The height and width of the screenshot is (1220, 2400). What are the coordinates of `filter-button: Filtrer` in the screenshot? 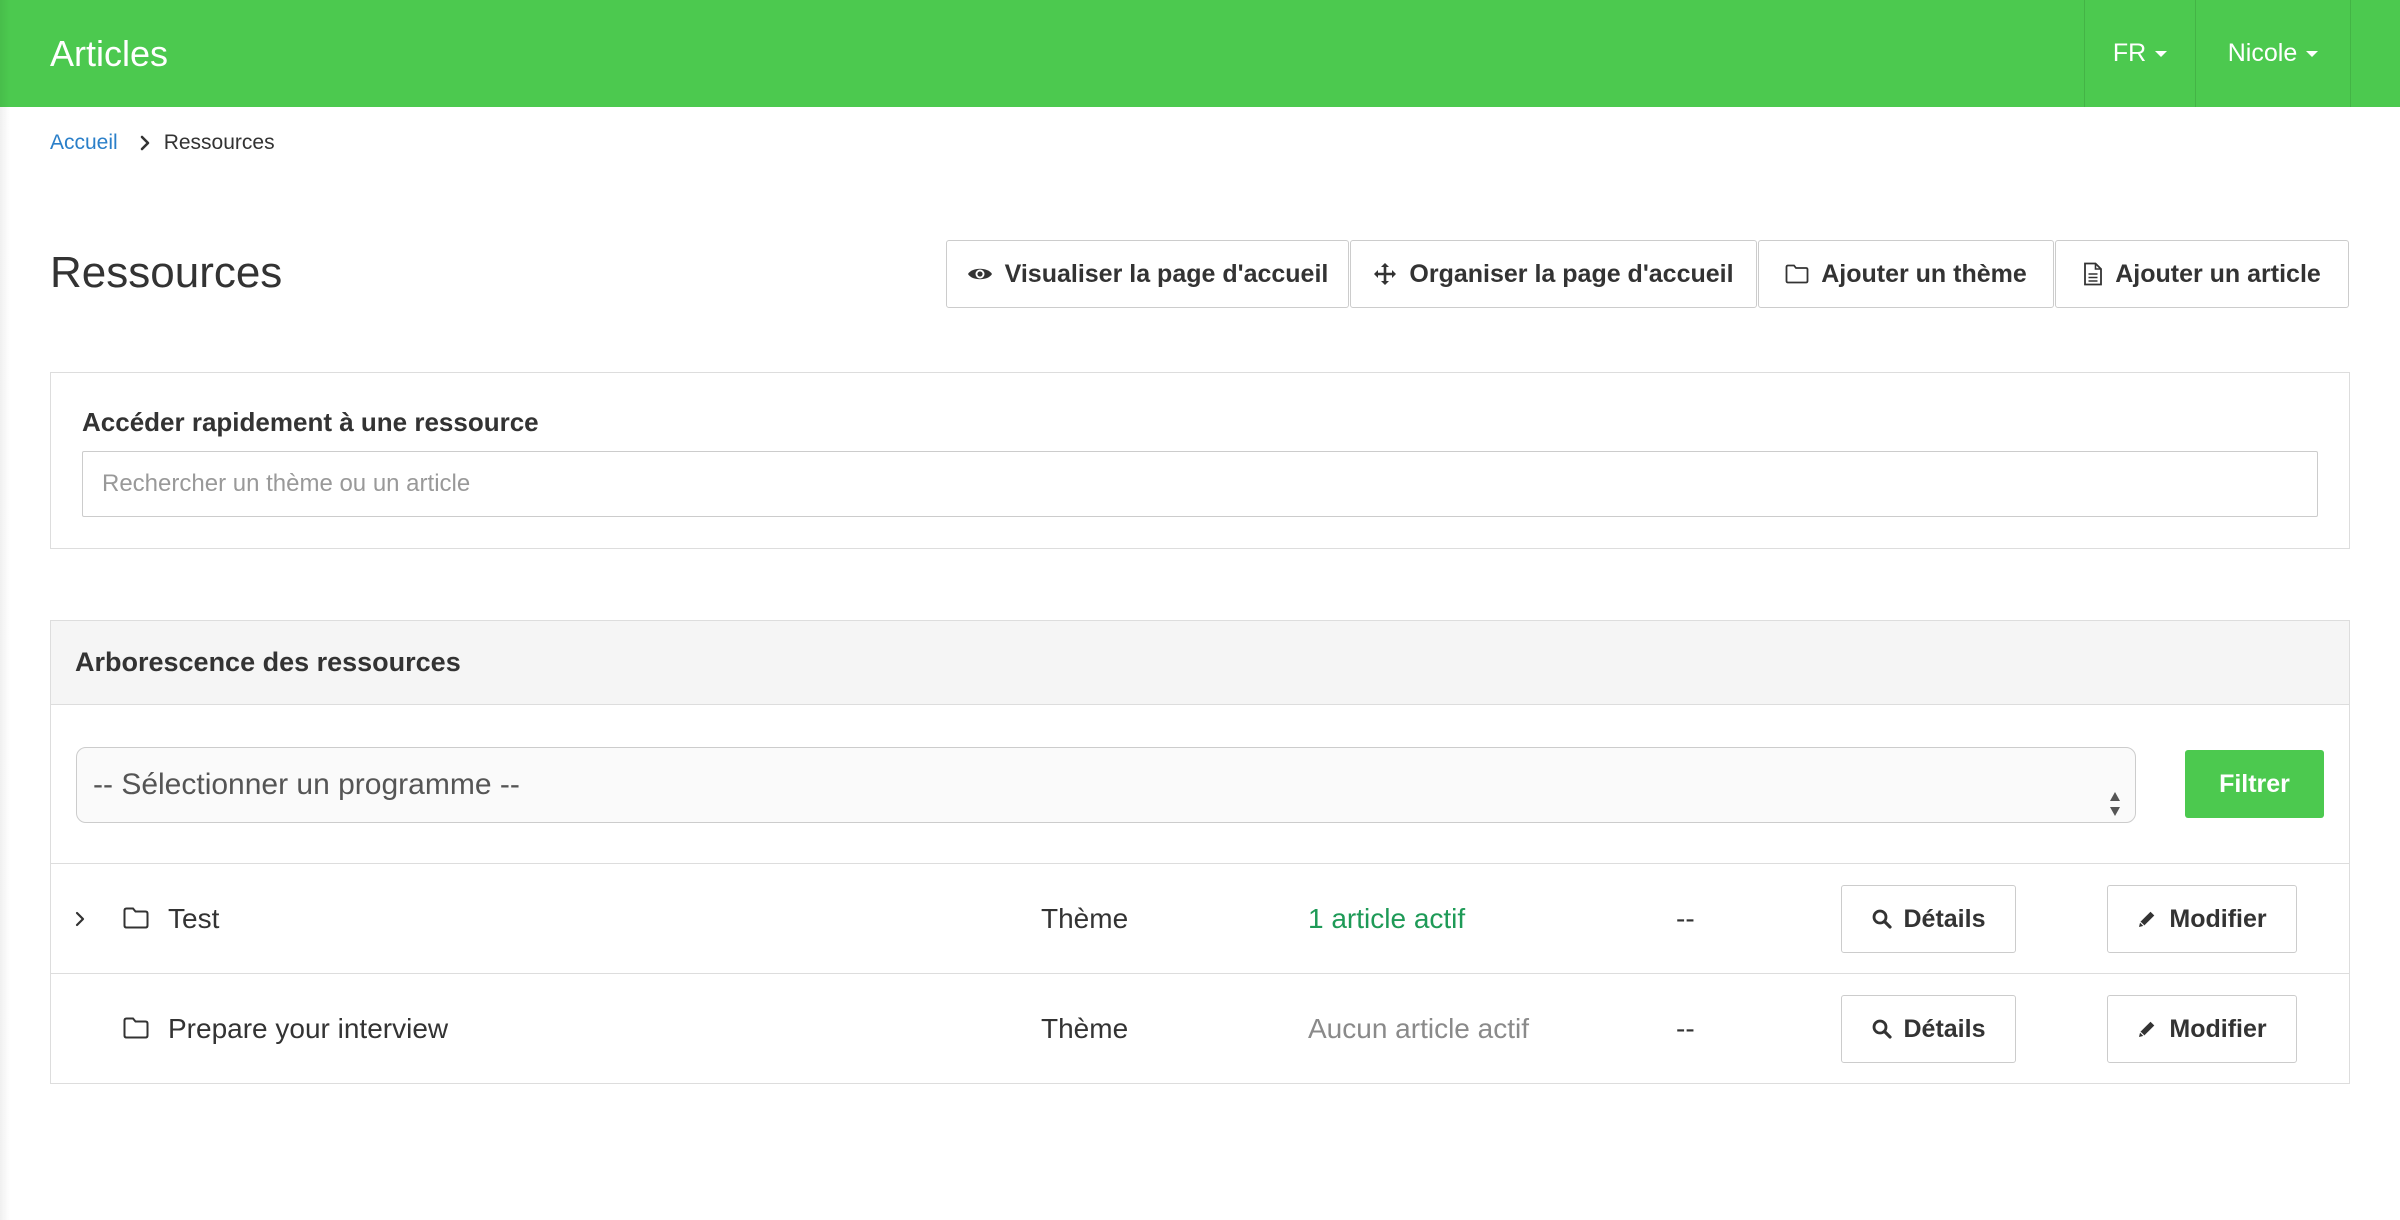 It's located at (2254, 784).